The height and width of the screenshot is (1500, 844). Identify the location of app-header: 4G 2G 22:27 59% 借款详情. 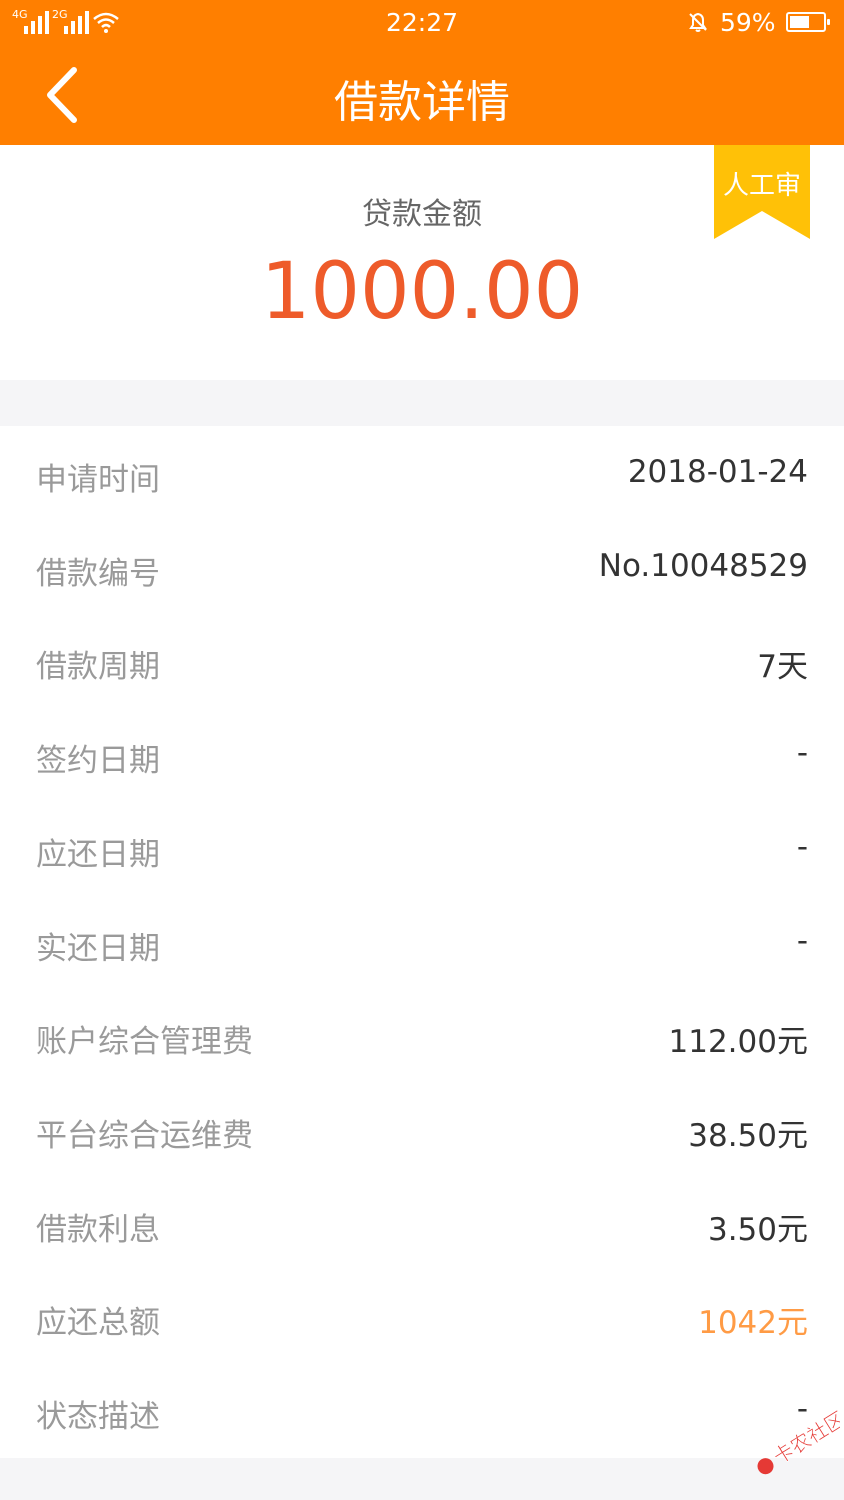
(422, 72).